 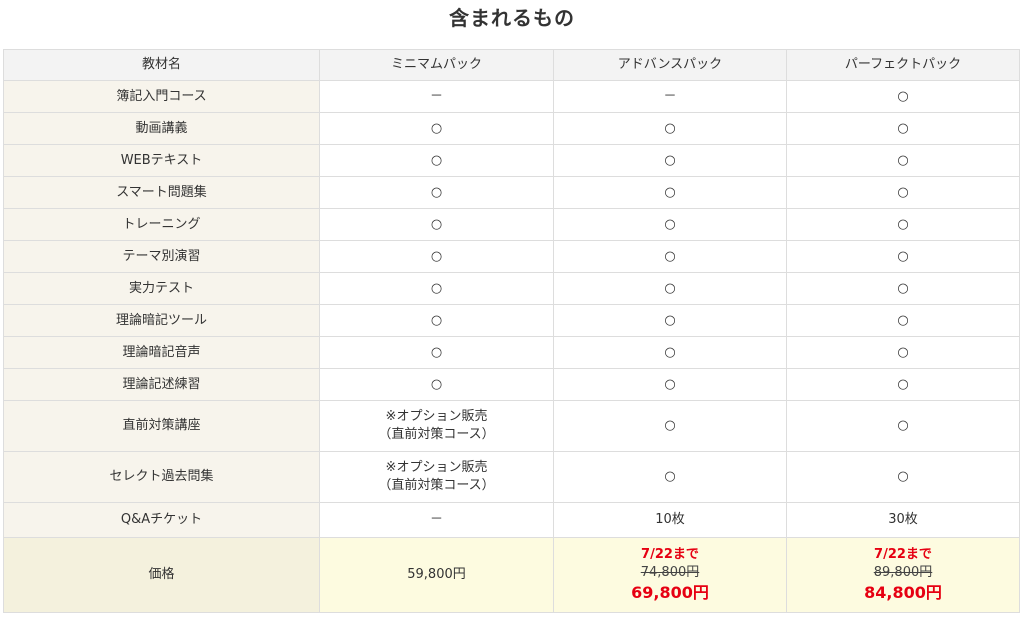 I want to click on original-price: 74,800円, so click(x=670, y=572).